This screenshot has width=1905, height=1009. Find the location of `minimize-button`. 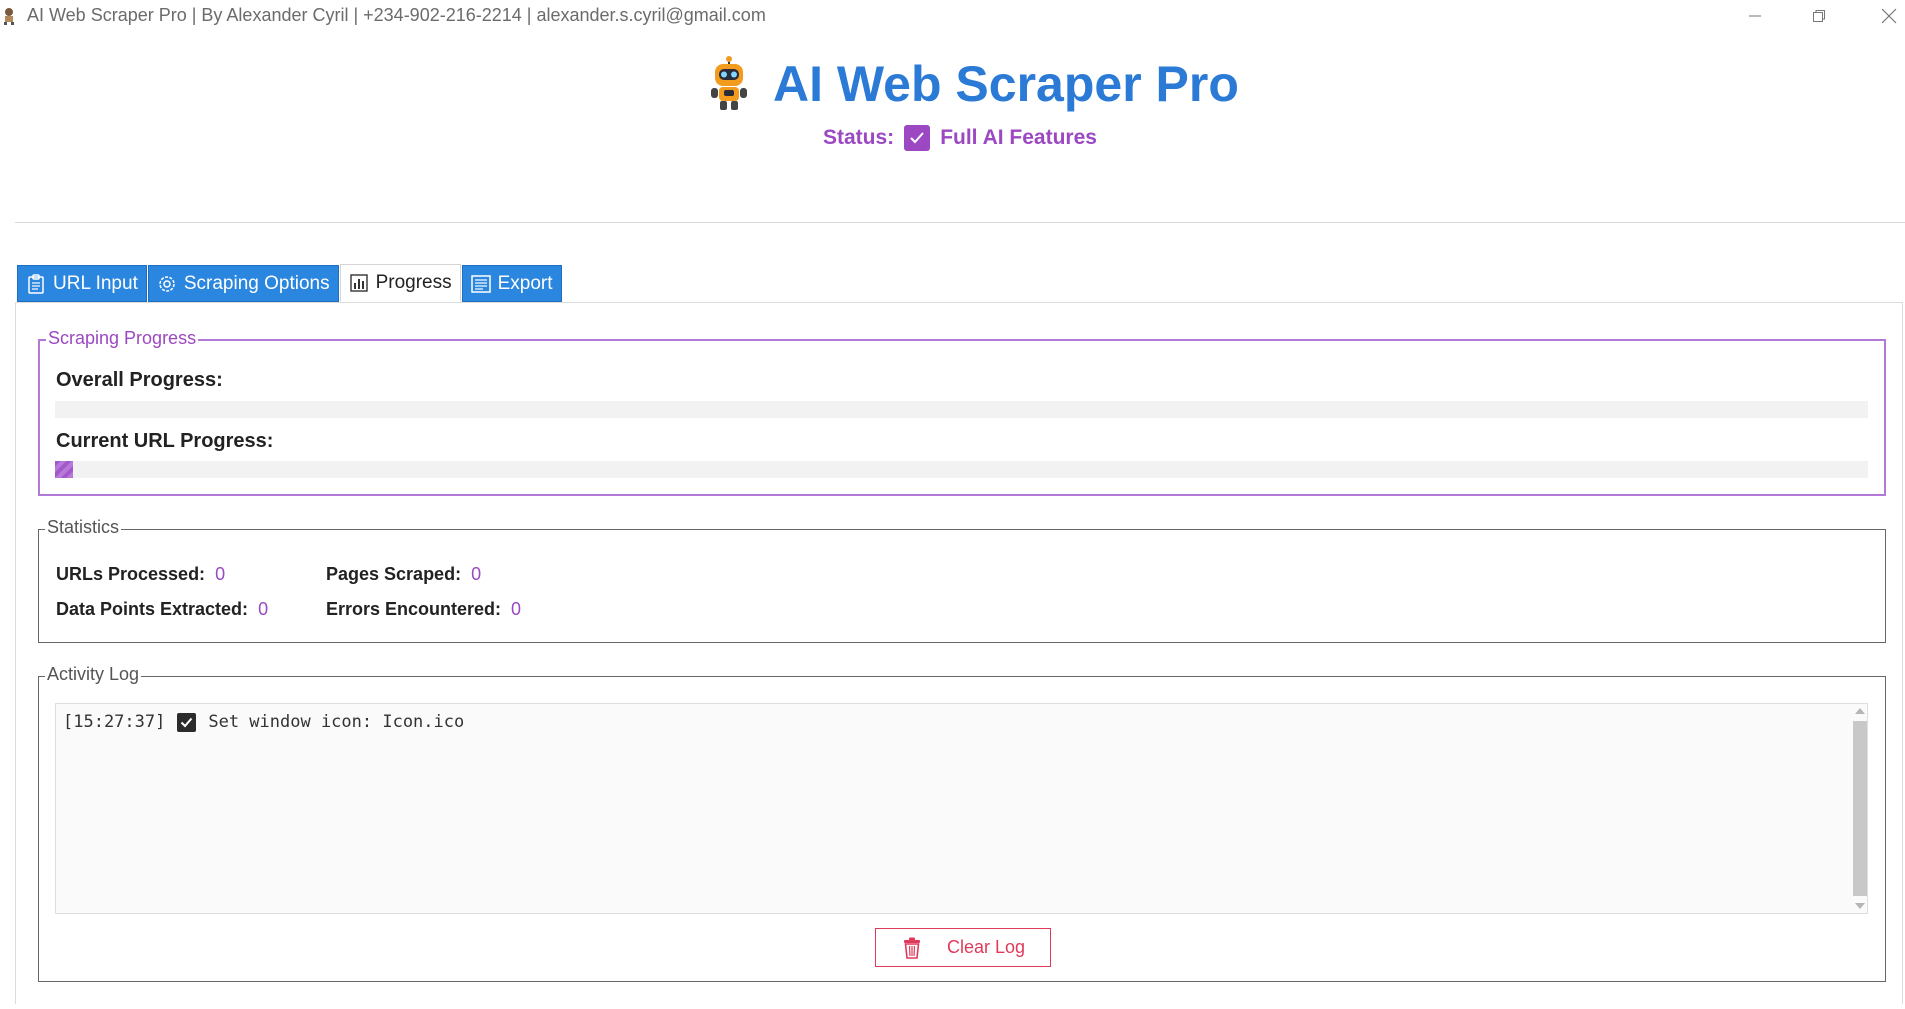

minimize-button is located at coordinates (1755, 16).